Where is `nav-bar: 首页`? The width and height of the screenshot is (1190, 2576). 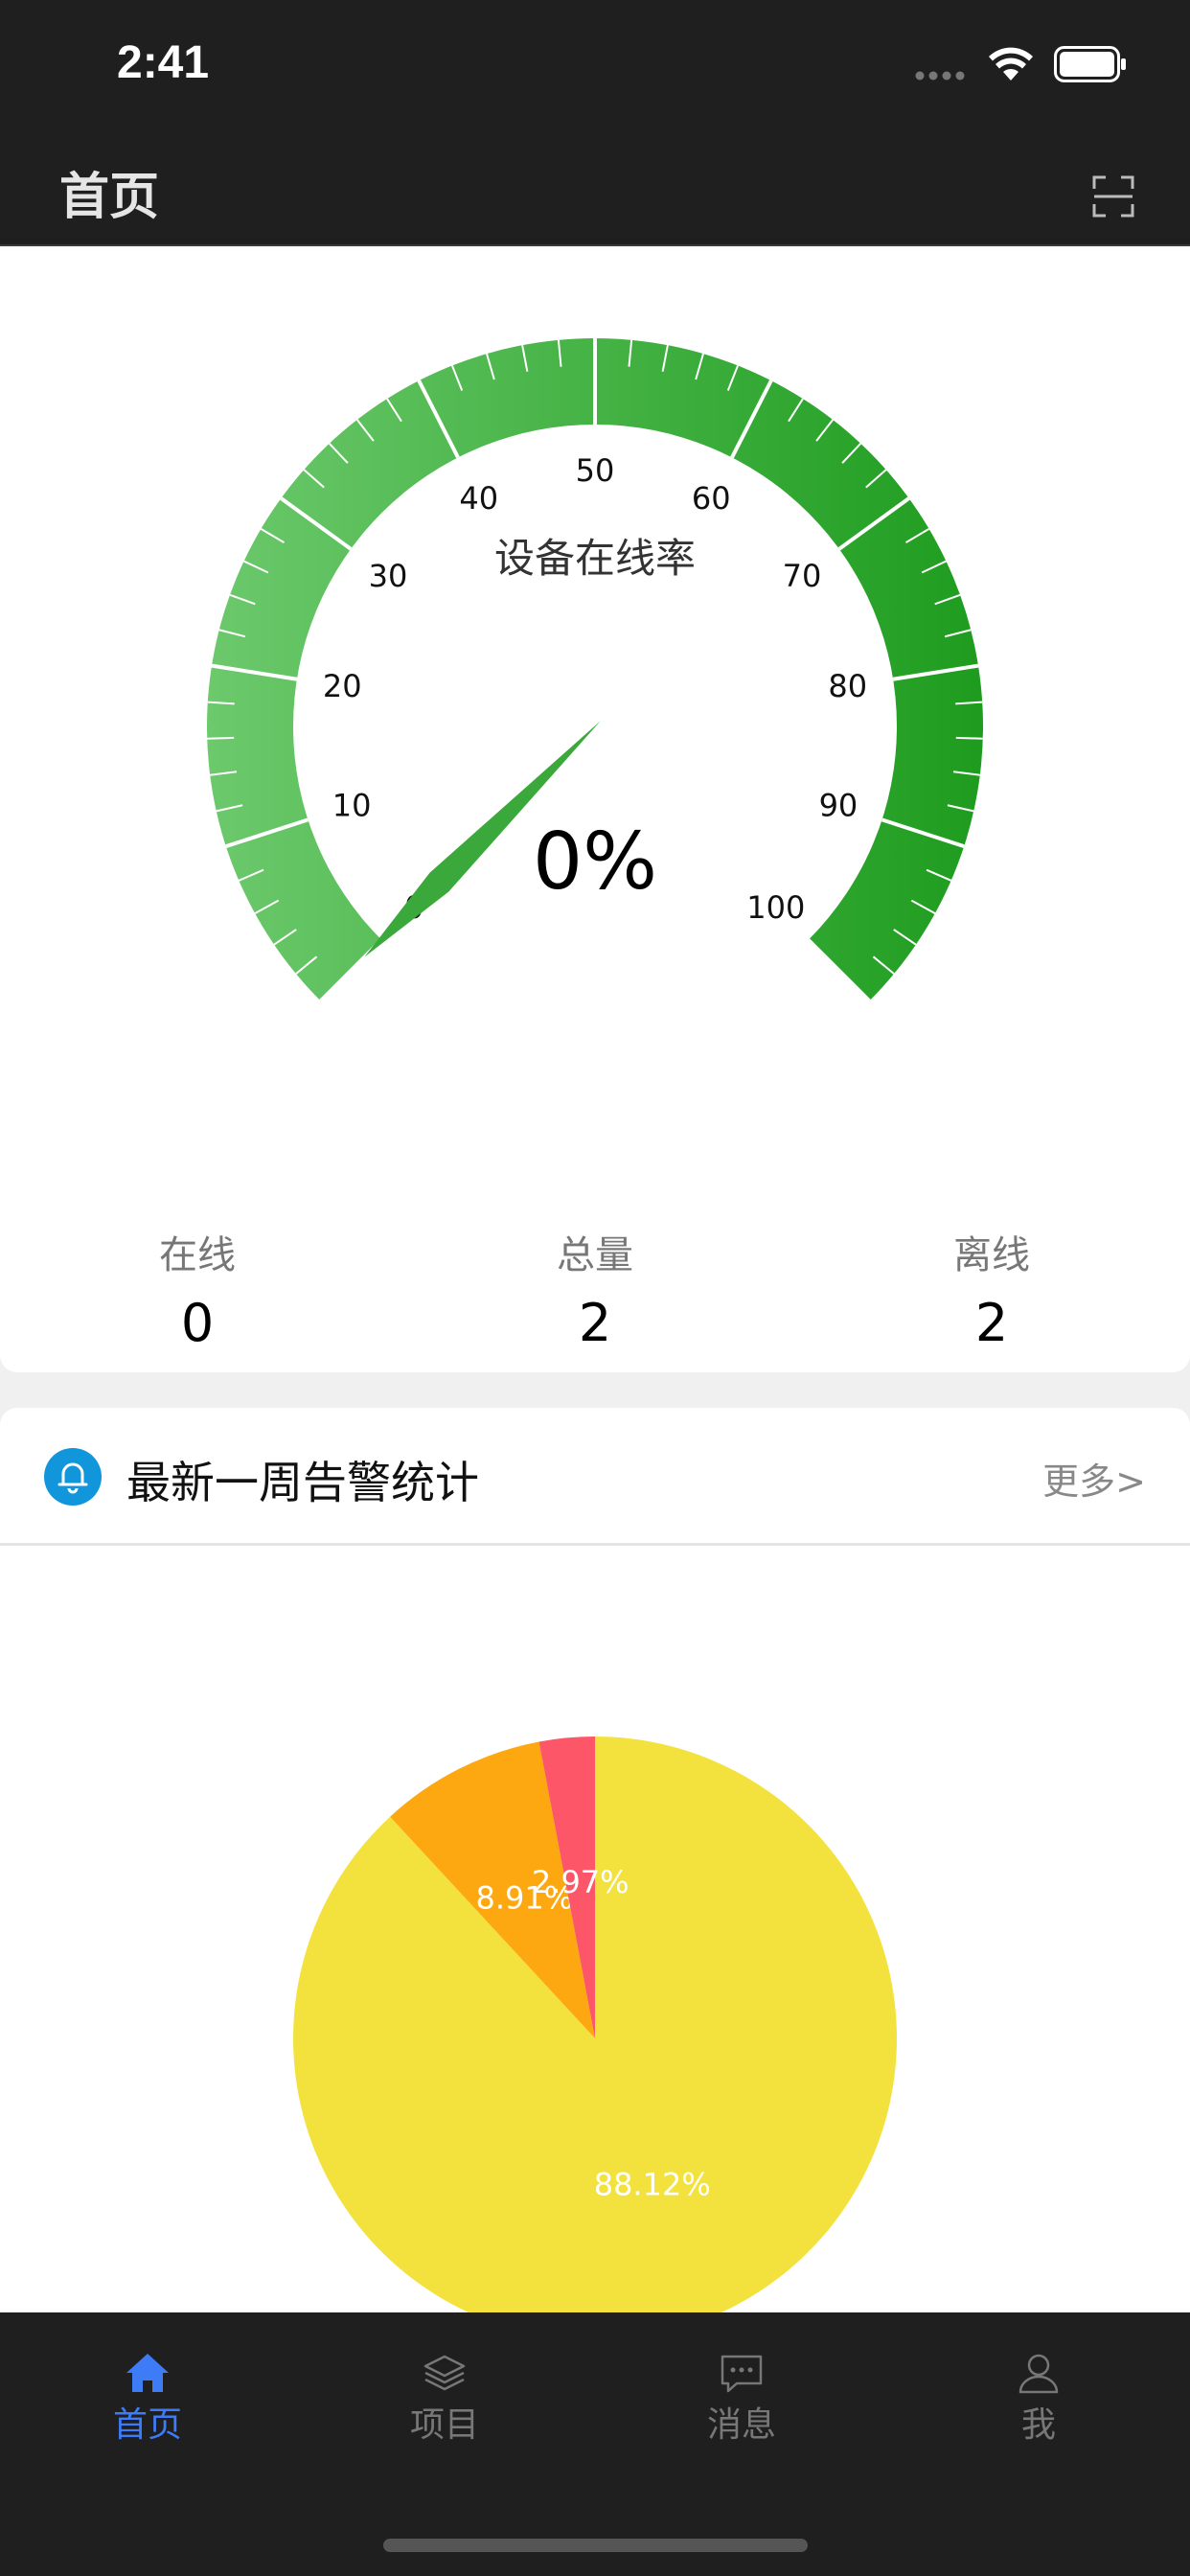 nav-bar: 首页 is located at coordinates (595, 187).